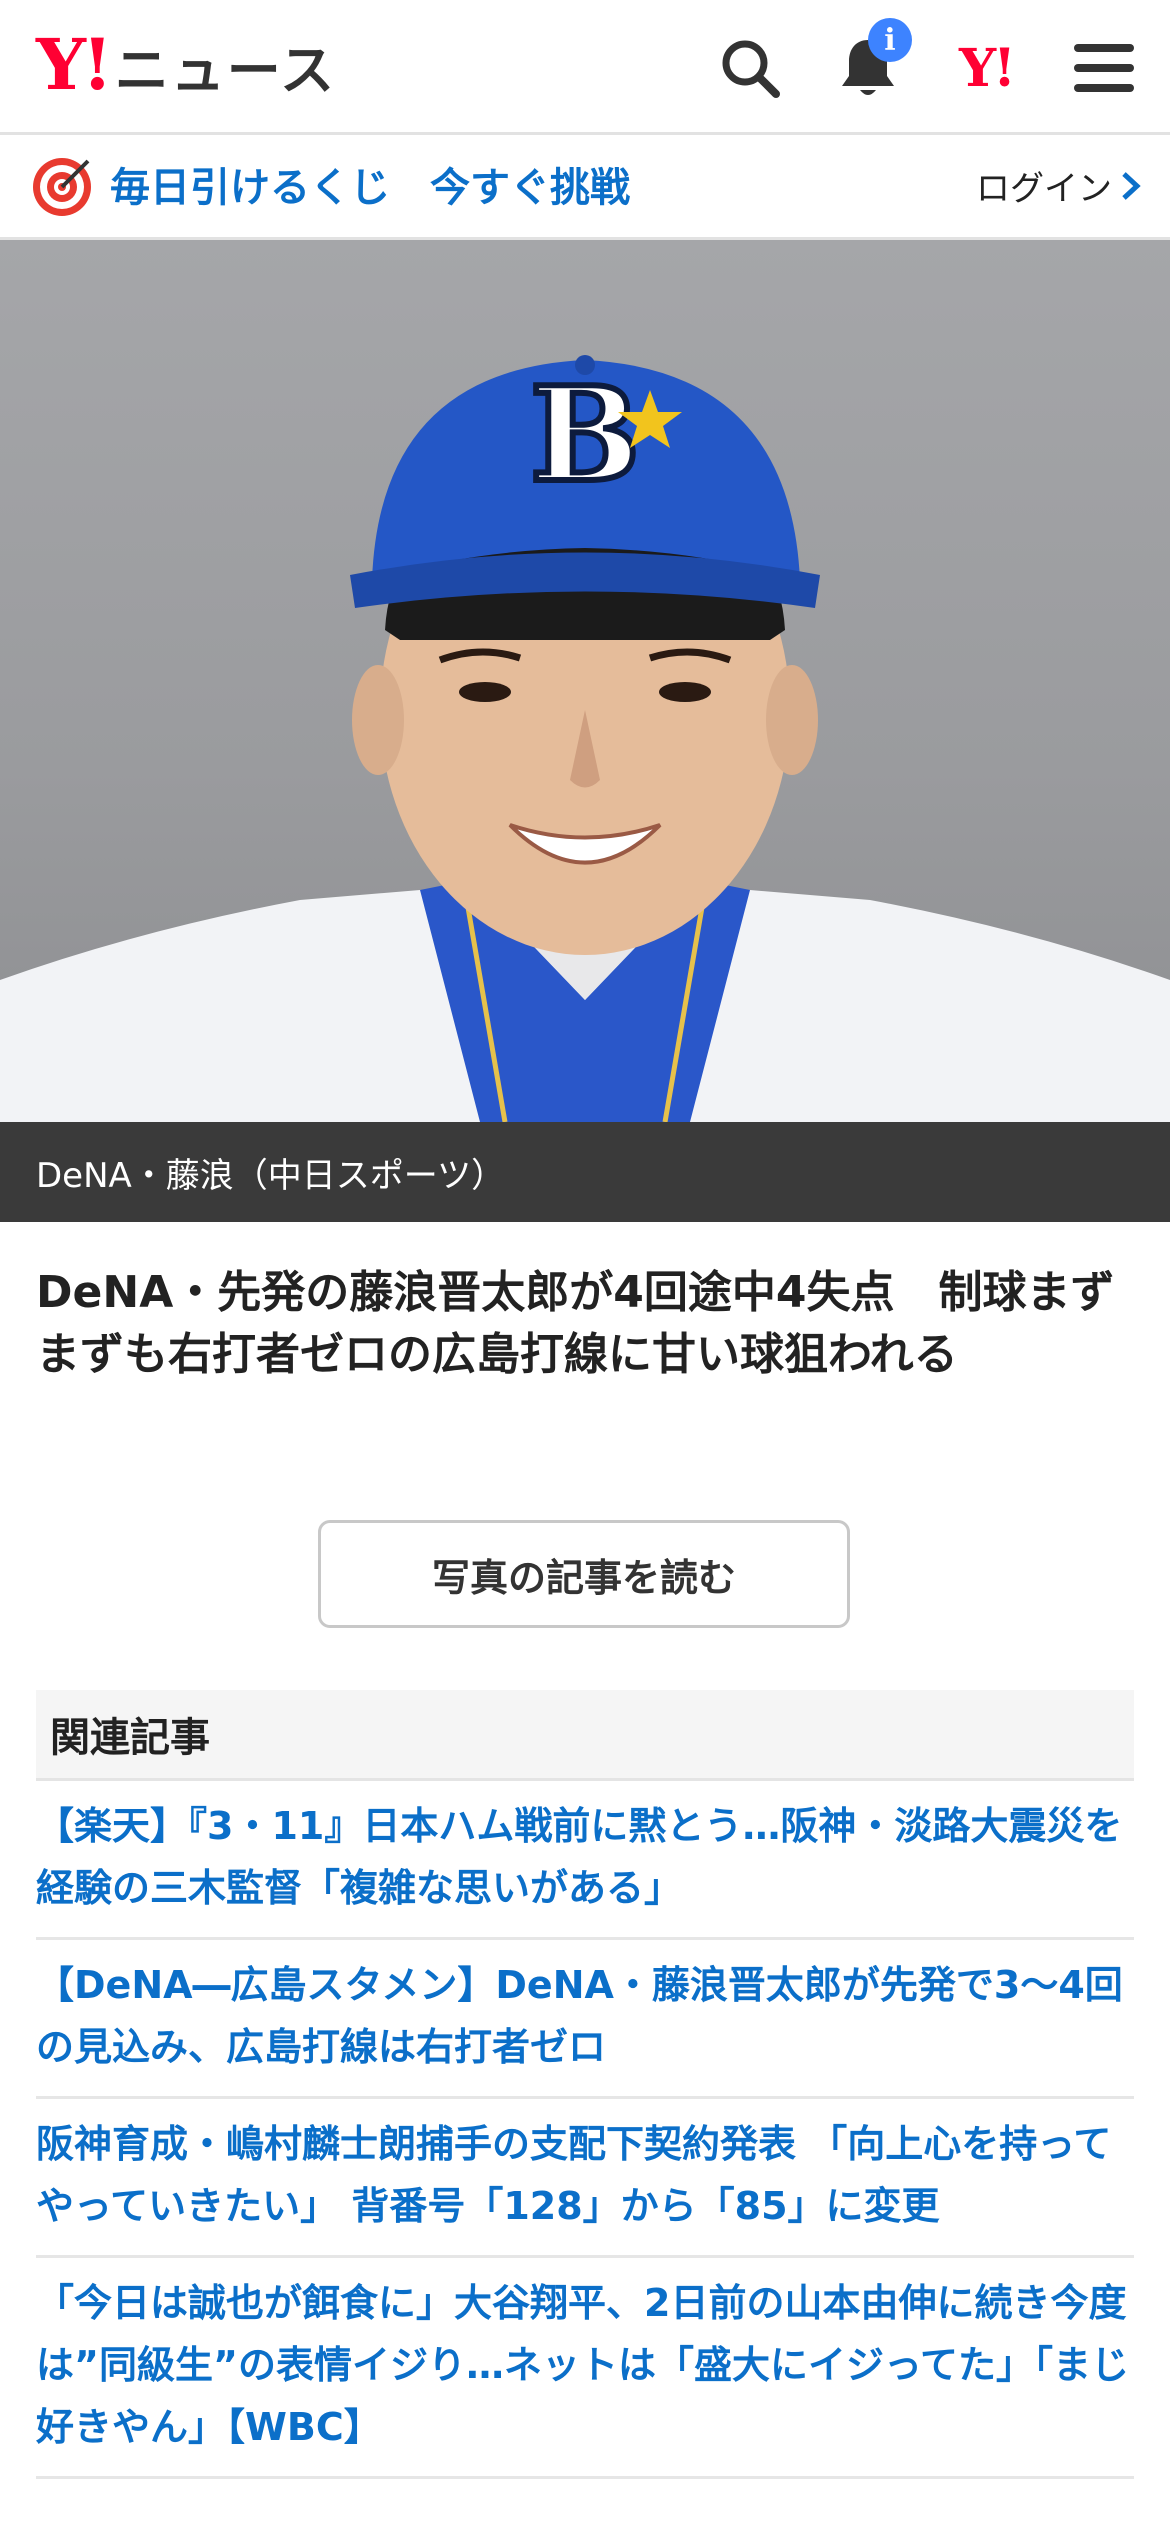 This screenshot has width=1170, height=2532. I want to click on lottery-link: 毎日引けるくじ 今すぐ挑戦, so click(370, 184).